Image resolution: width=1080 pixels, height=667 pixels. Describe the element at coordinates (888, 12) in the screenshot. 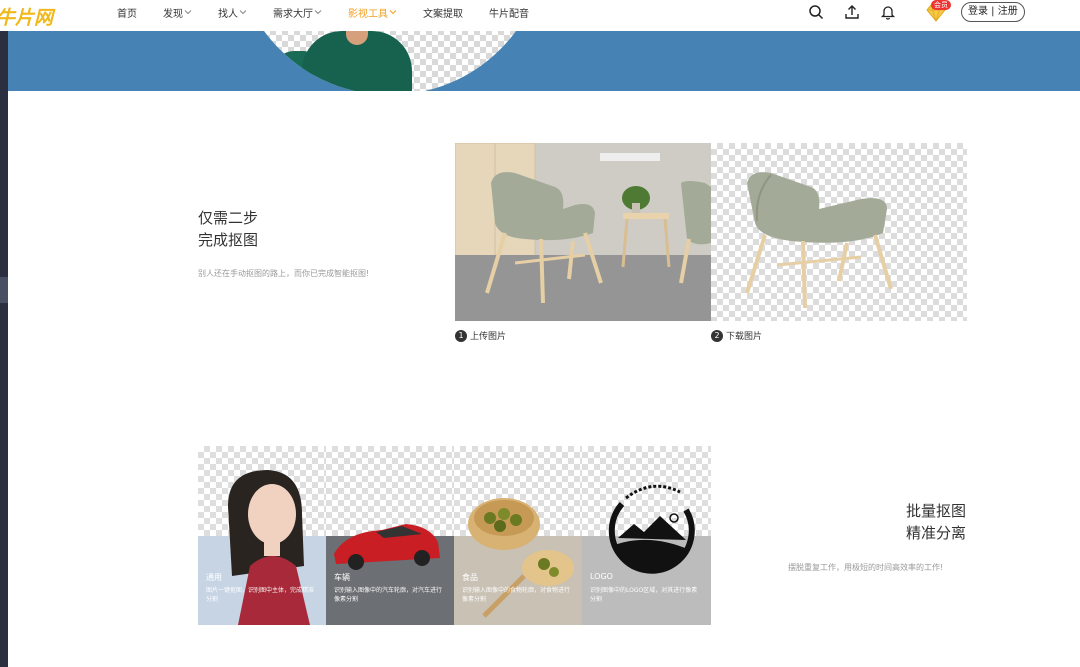

I see `bell-icon` at that location.